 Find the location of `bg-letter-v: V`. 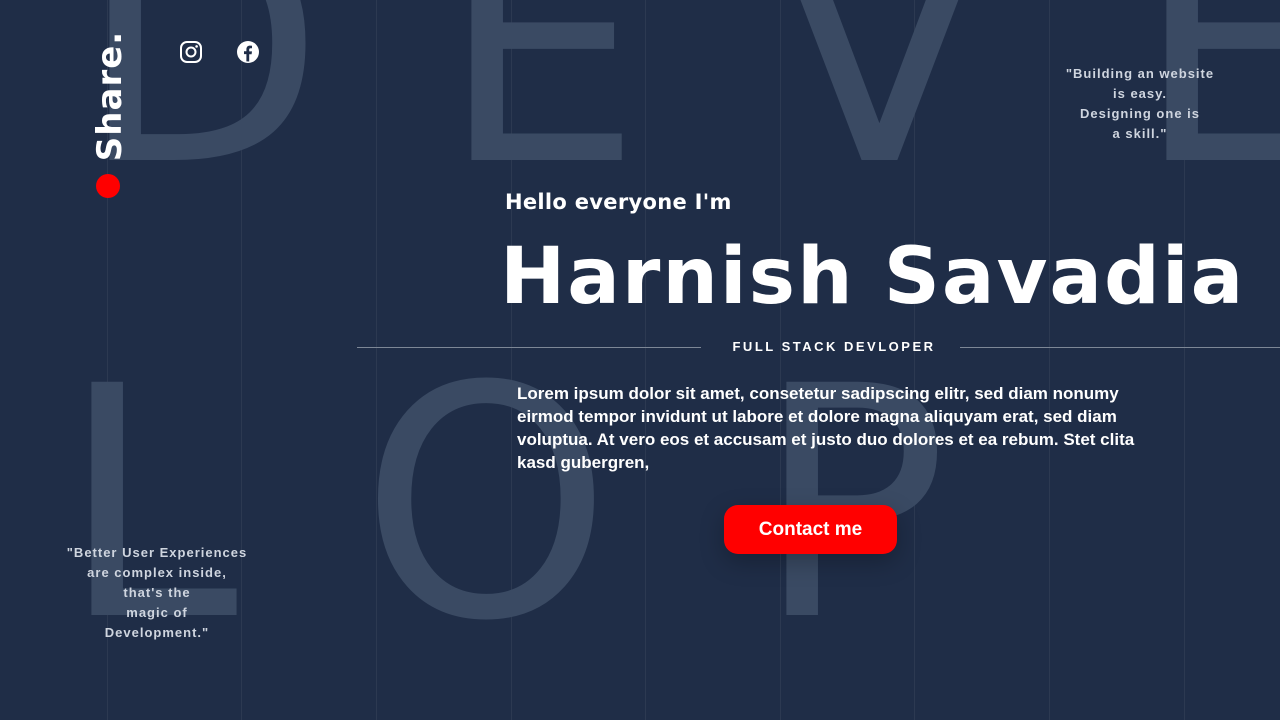

bg-letter-v: V is located at coordinates (879, 118).